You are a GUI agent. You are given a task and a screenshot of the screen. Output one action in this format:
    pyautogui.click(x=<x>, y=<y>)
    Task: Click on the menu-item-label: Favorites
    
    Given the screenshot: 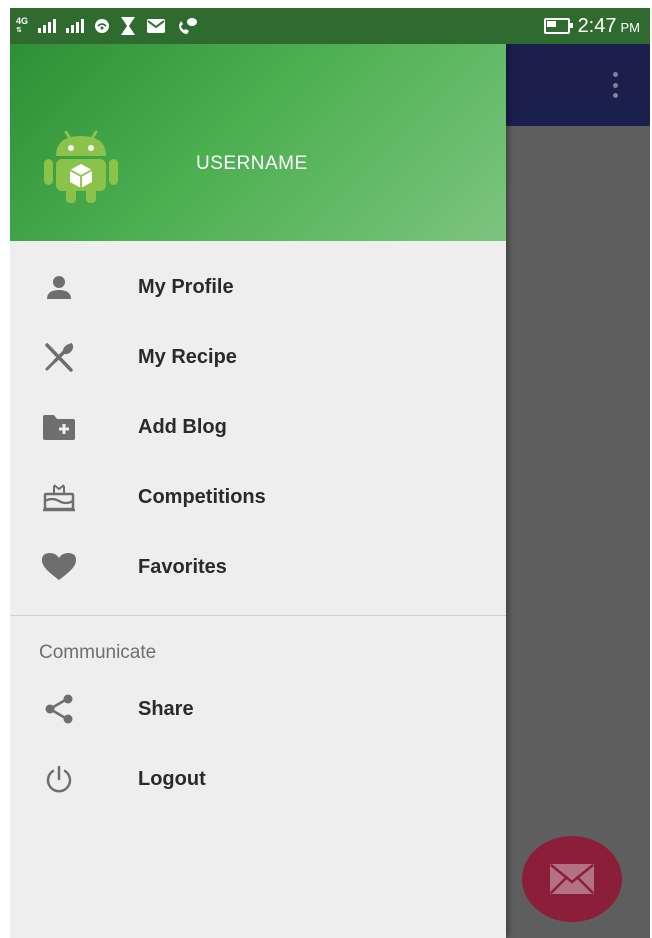 What is the action you would take?
    pyautogui.click(x=182, y=566)
    